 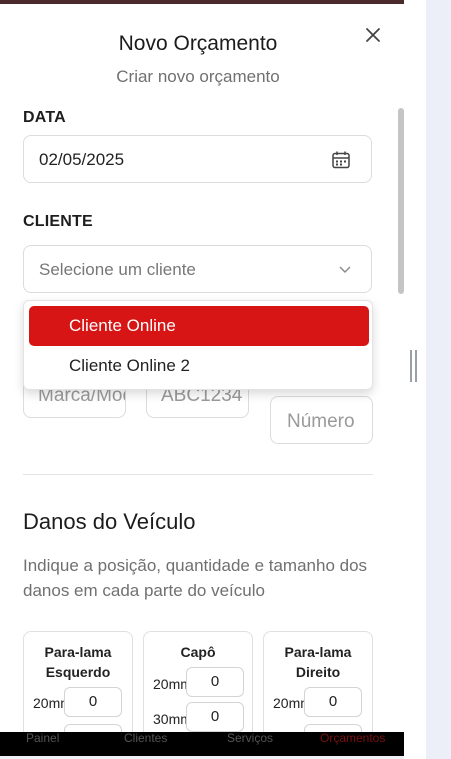 What do you see at coordinates (109, 521) in the screenshot?
I see `damage-section-title: Danos do Veículo` at bounding box center [109, 521].